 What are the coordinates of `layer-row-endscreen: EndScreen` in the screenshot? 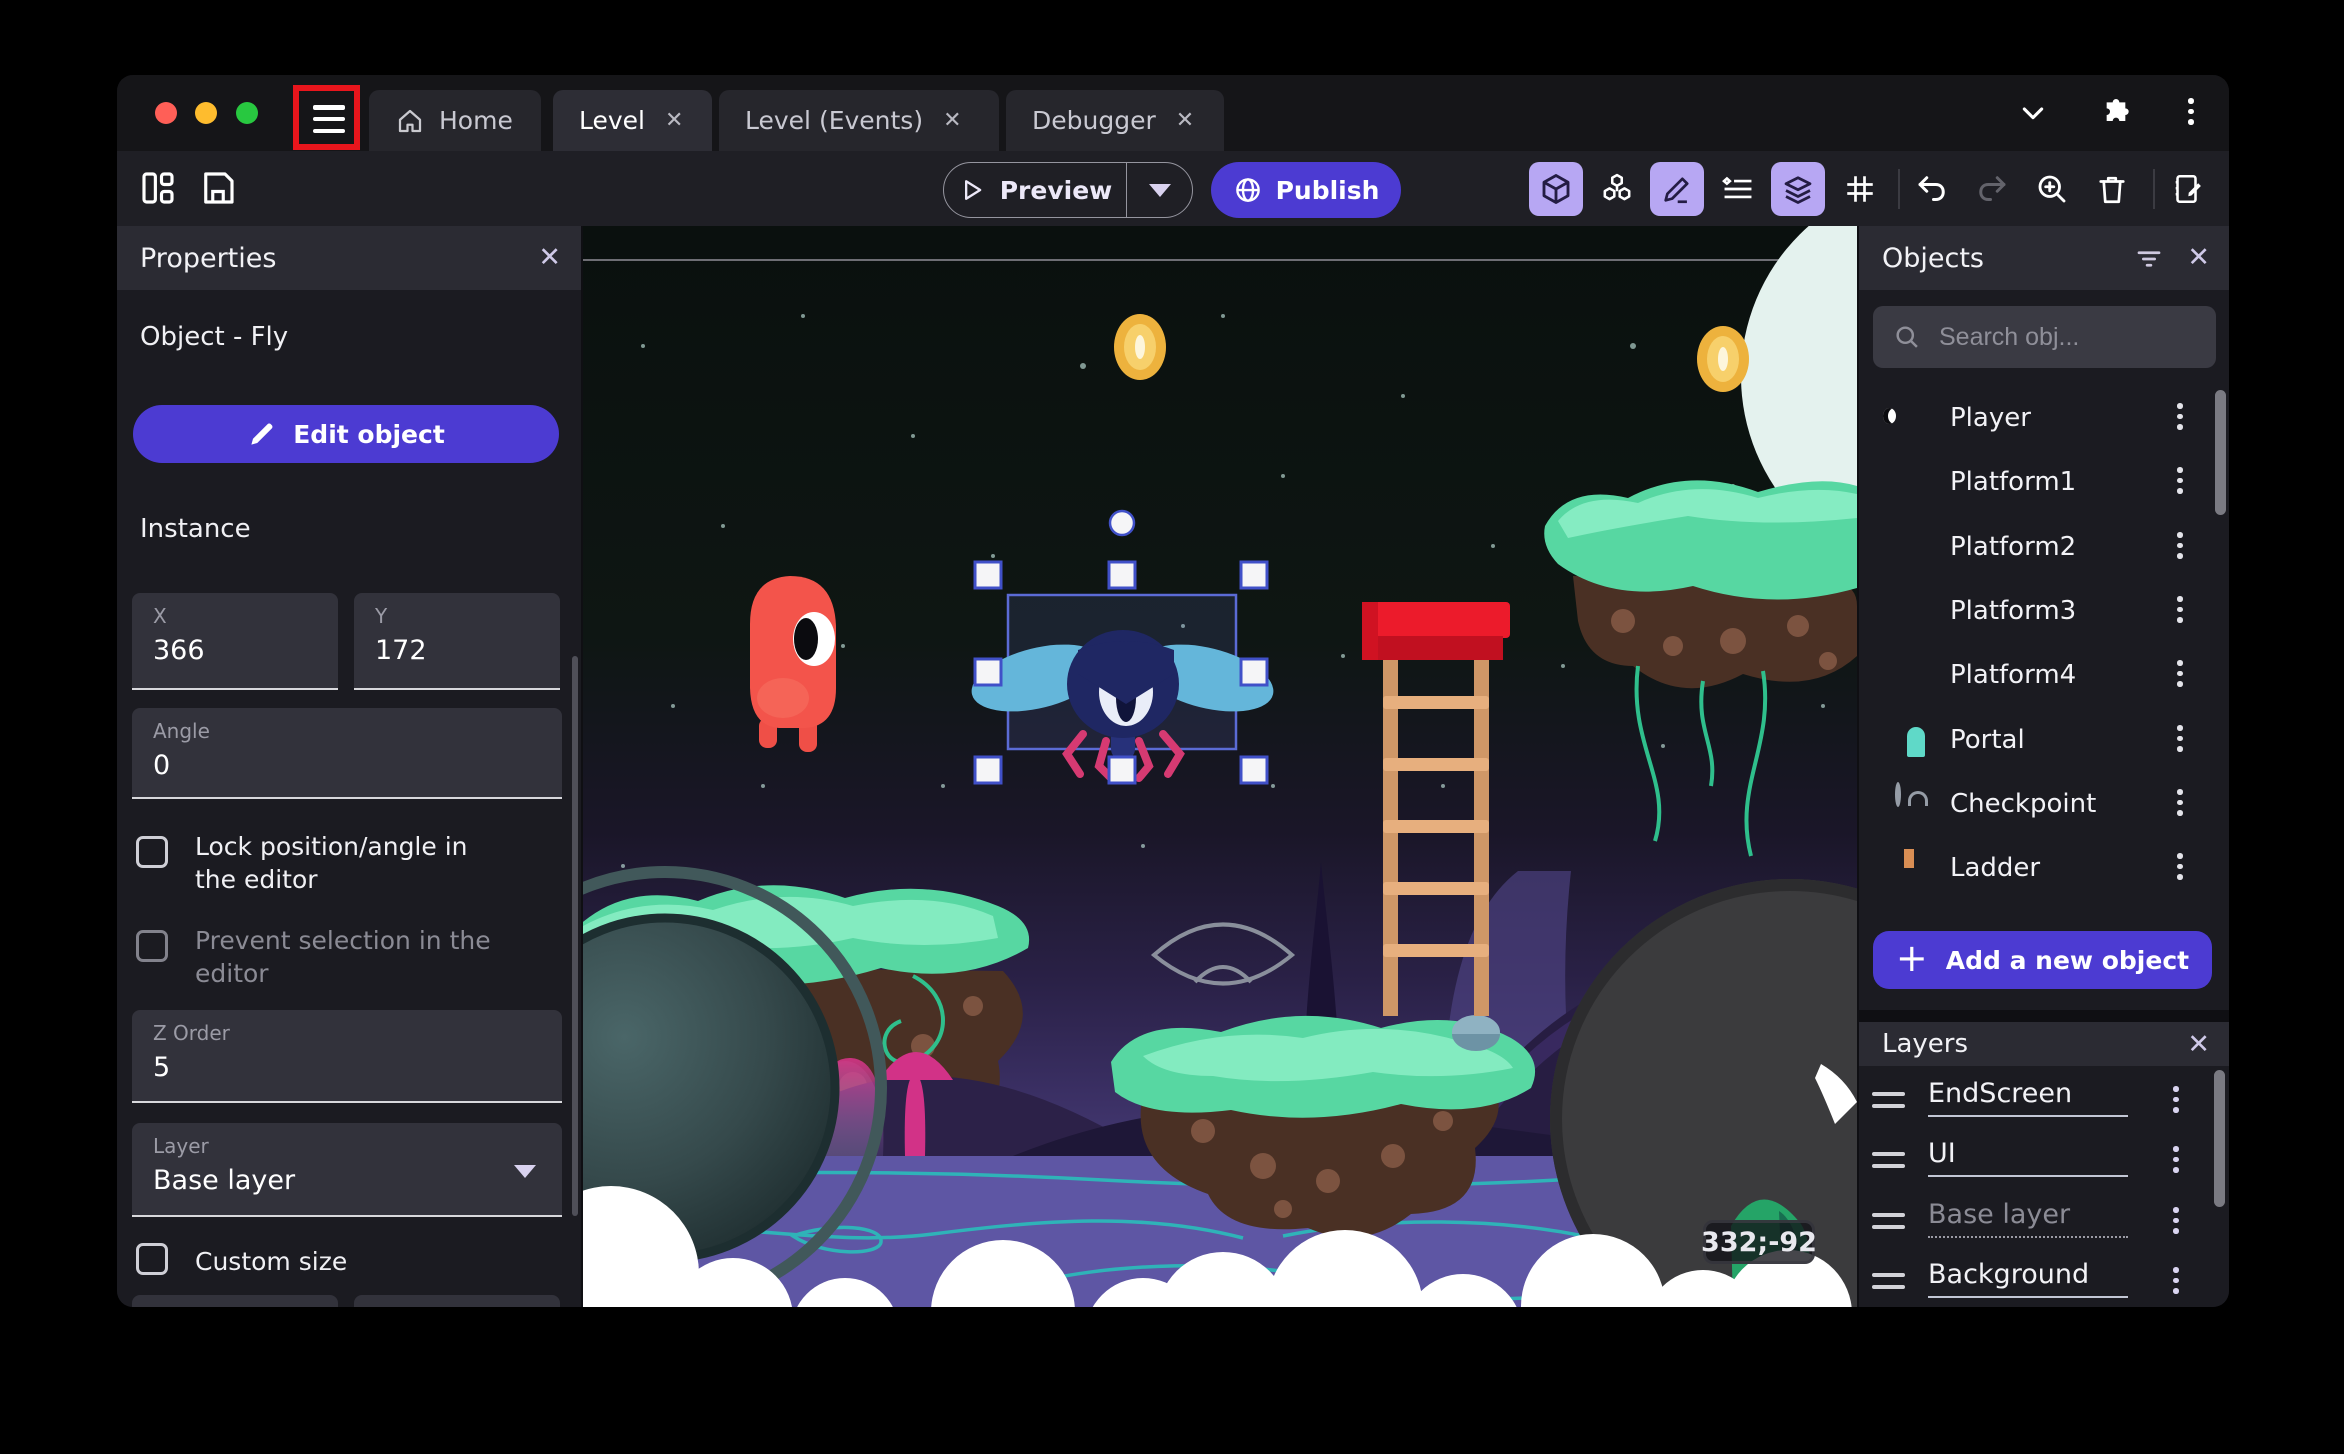 It's located at (2044, 1102).